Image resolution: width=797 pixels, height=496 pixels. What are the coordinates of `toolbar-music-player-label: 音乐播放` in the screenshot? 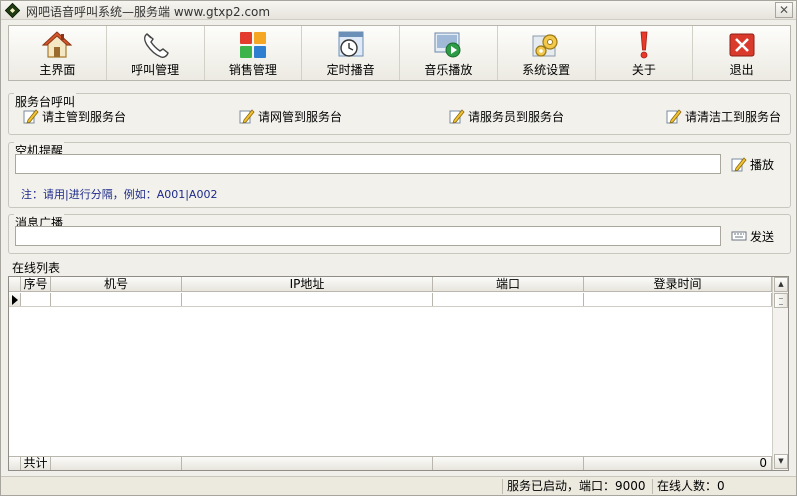 It's located at (448, 70).